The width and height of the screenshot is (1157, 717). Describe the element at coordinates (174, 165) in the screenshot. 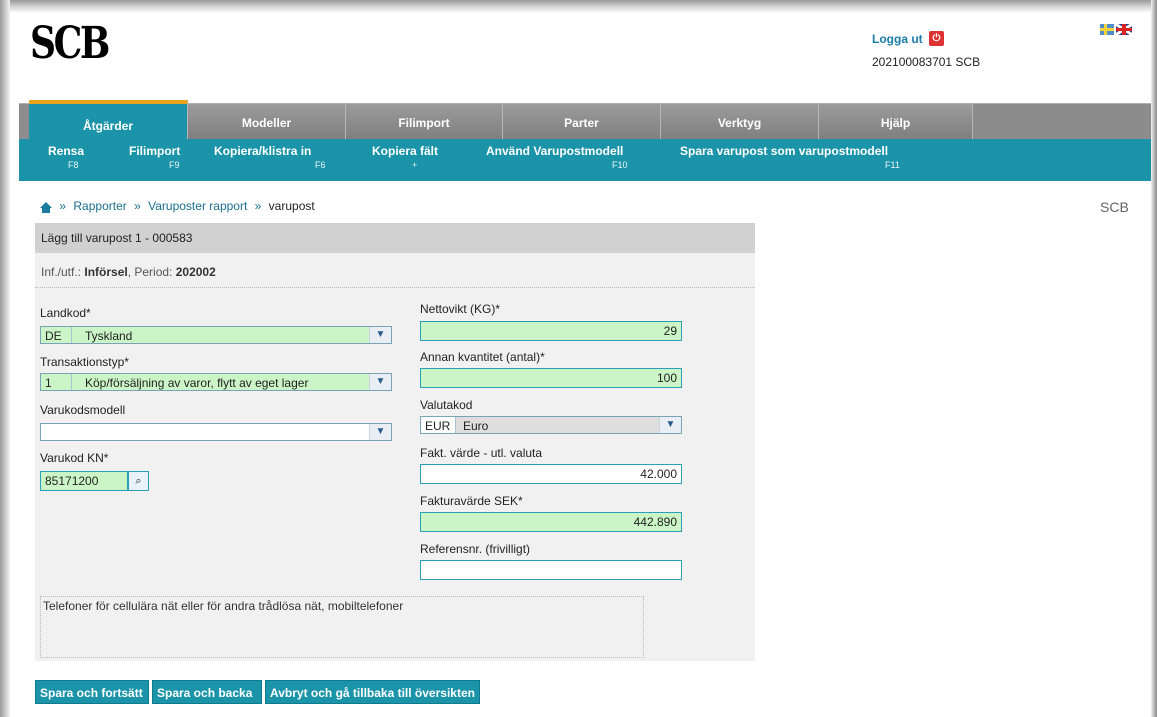

I see `filimport-shortcut: F9` at that location.